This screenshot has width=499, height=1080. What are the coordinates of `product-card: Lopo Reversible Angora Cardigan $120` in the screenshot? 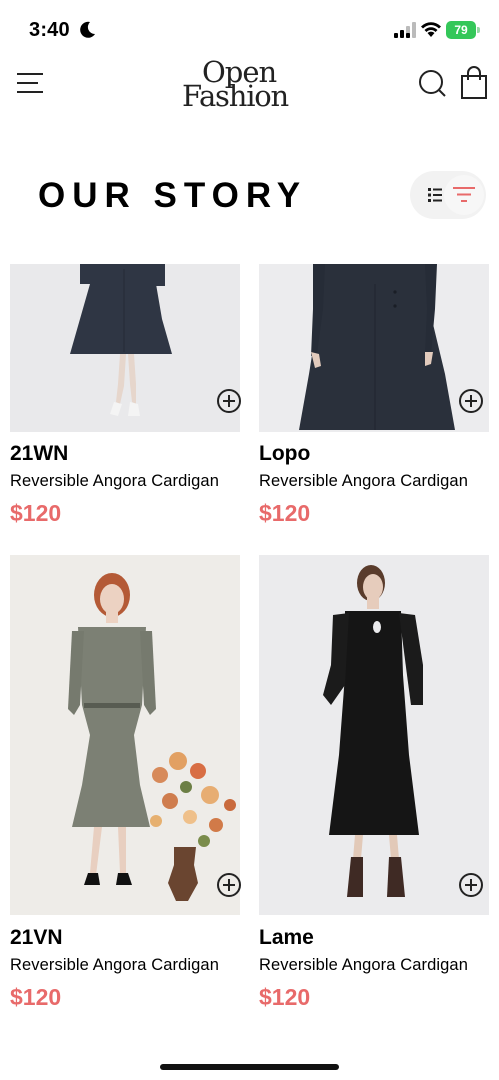 It's located at (374, 399).